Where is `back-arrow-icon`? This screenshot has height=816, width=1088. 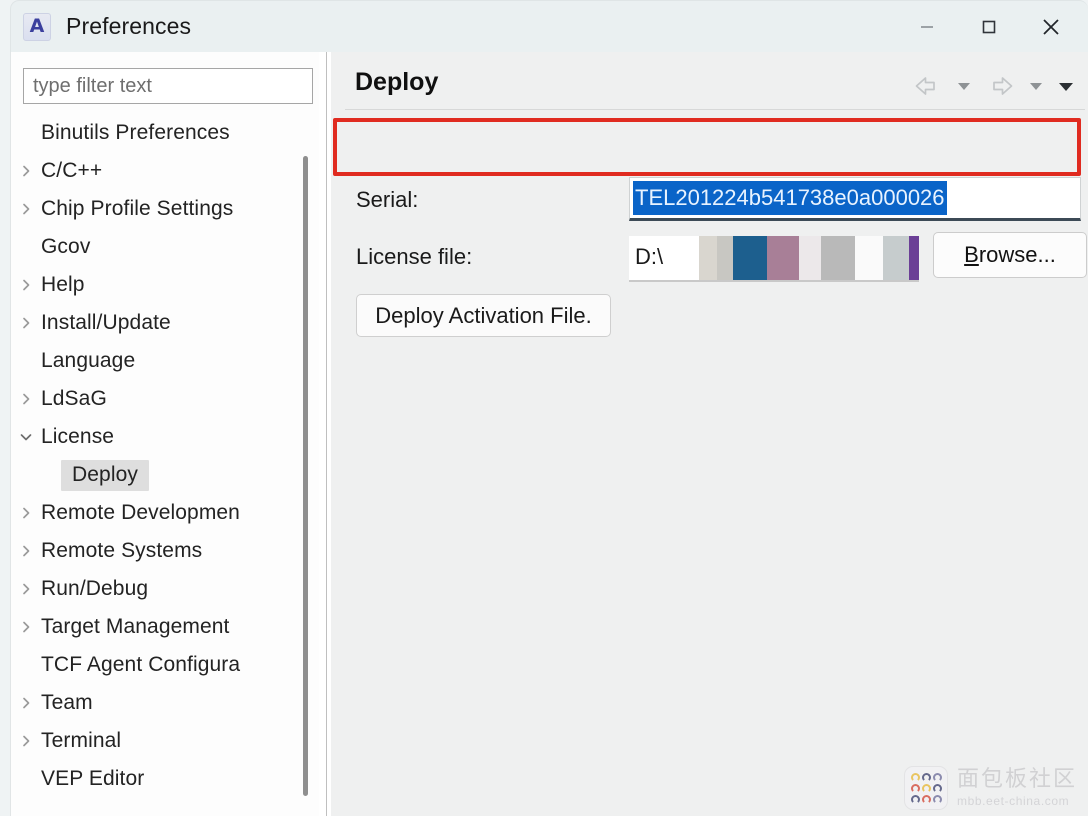
back-arrow-icon is located at coordinates (925, 86).